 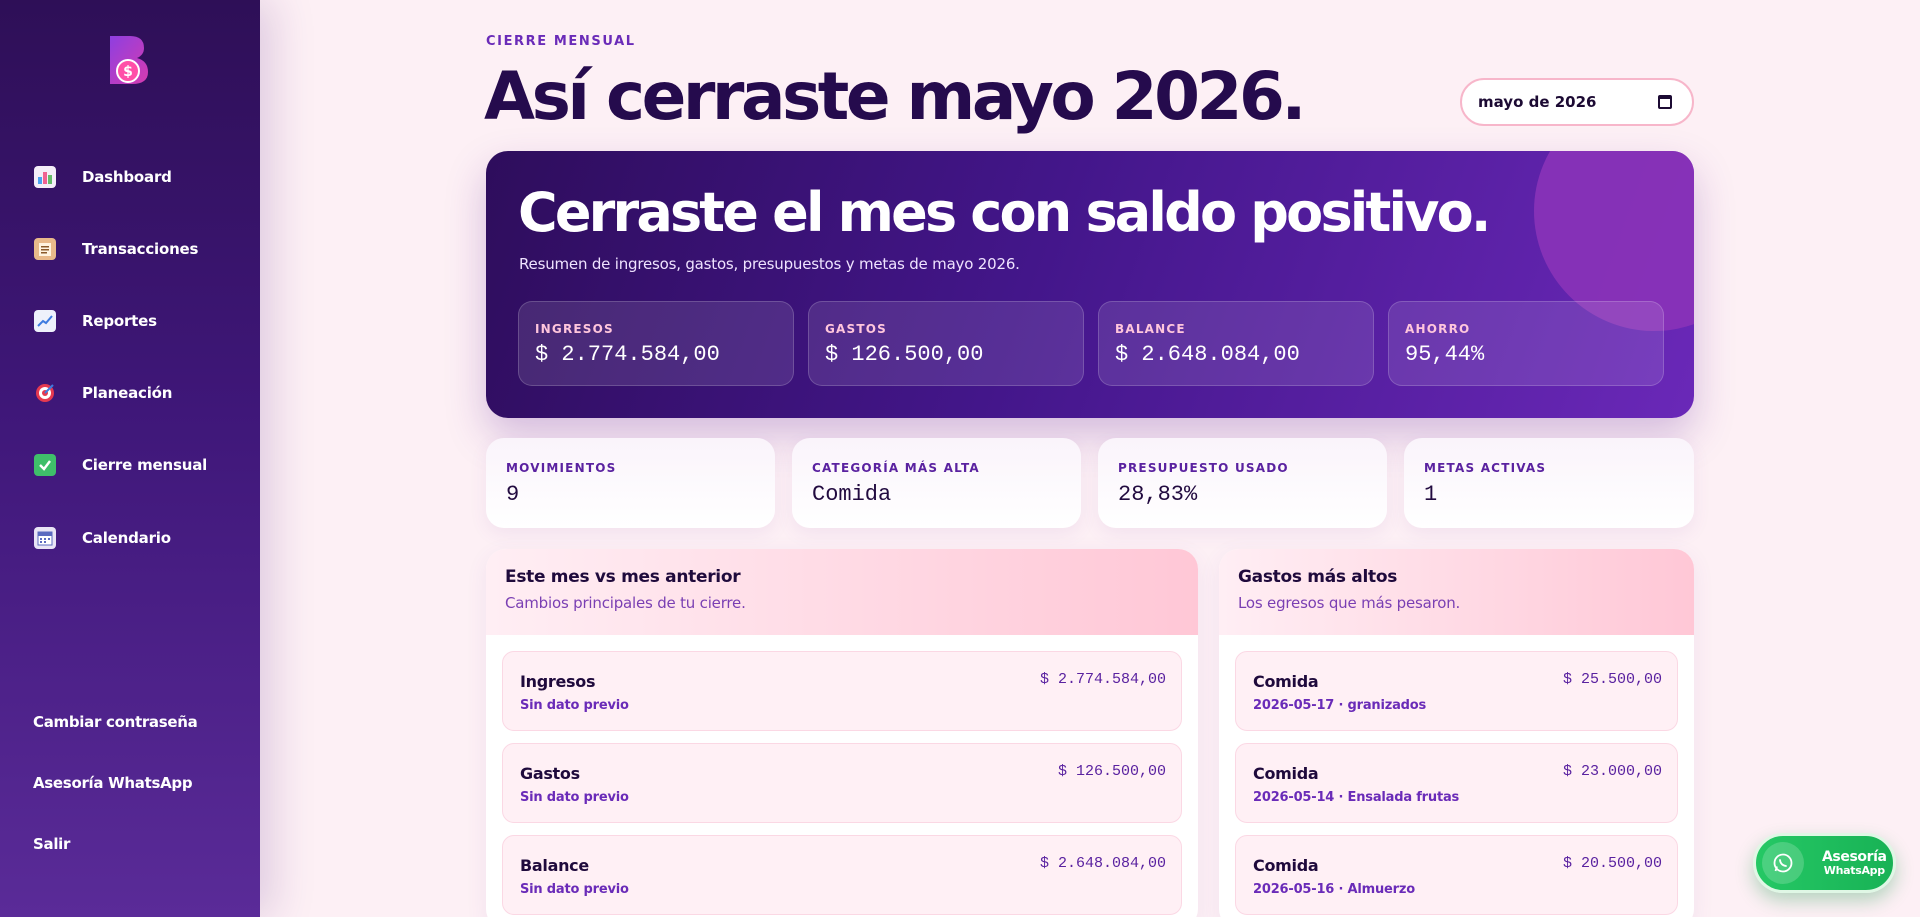 I want to click on sidebar-item-label: Reportes, so click(x=119, y=321).